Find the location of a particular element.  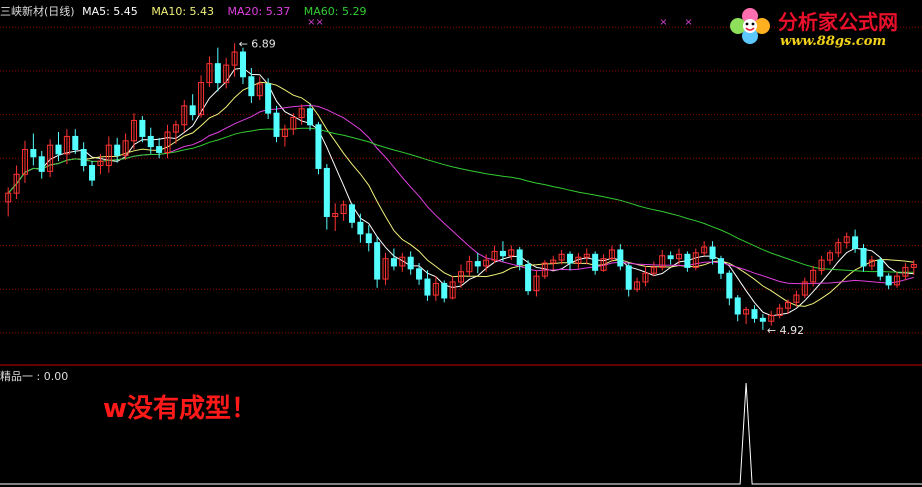

indicator-header: 精品一 : 0.00 is located at coordinates (34, 376).